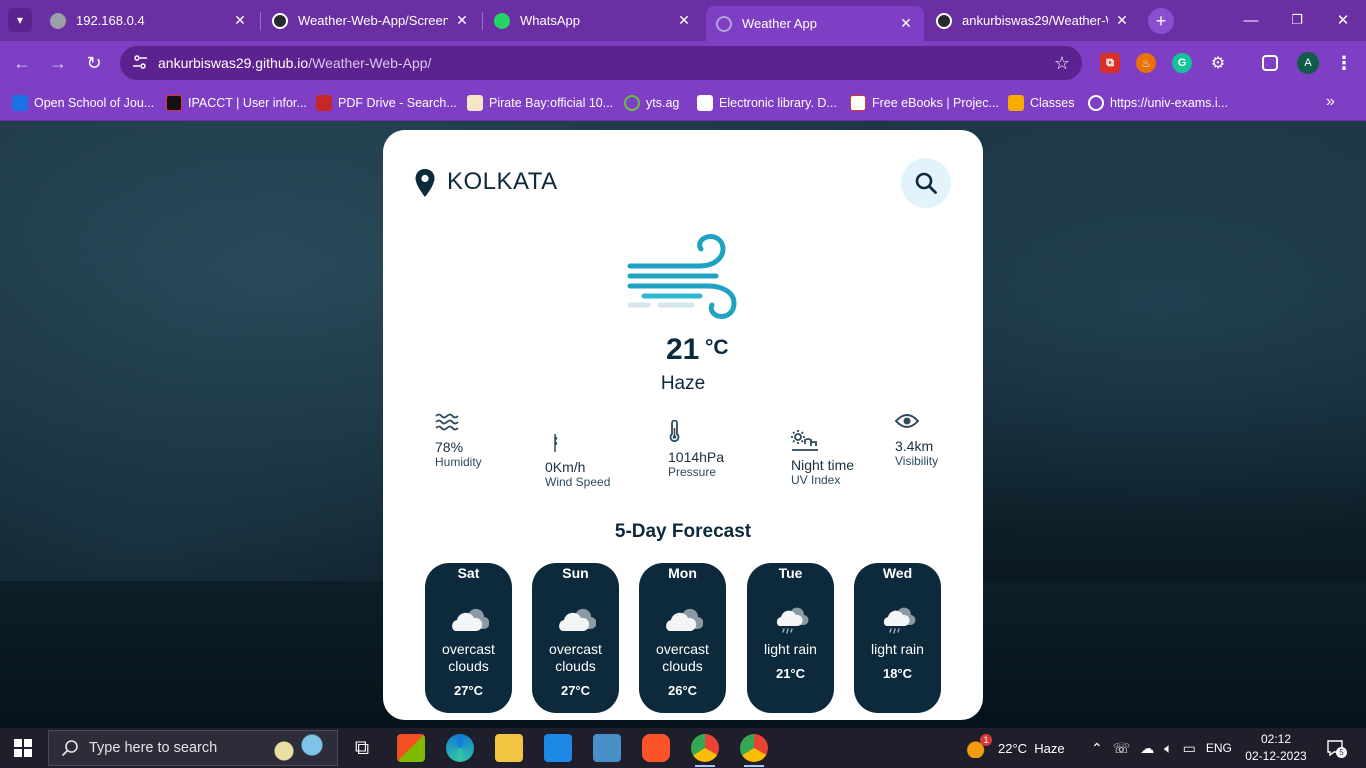  Describe the element at coordinates (682, 573) in the screenshot. I see `forecast-day: Mon` at that location.